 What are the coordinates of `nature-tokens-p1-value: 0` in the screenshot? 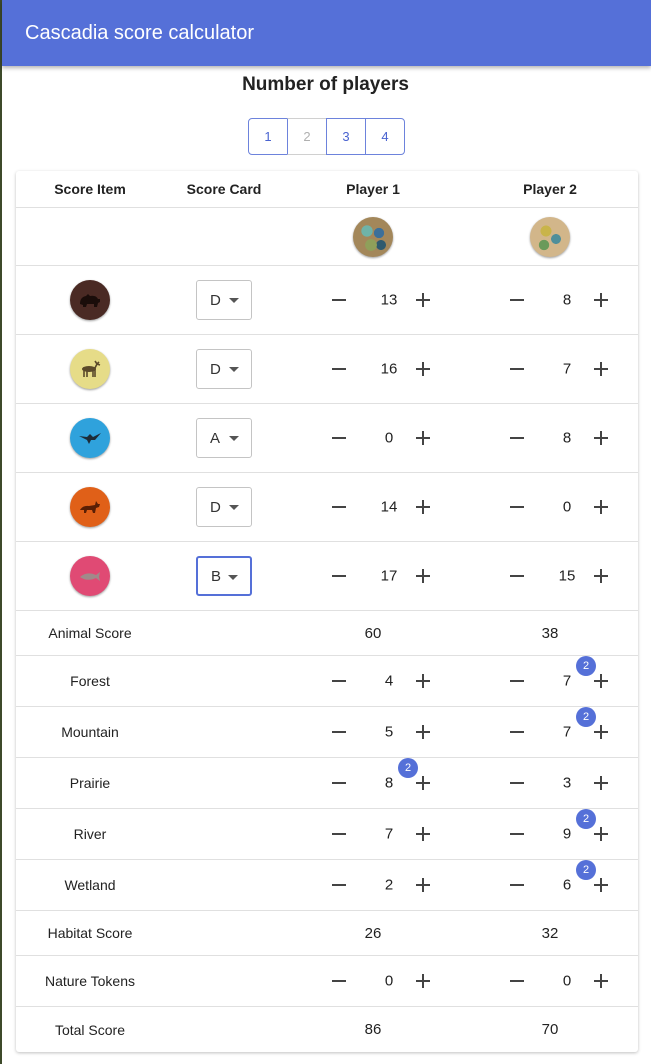 It's located at (389, 981).